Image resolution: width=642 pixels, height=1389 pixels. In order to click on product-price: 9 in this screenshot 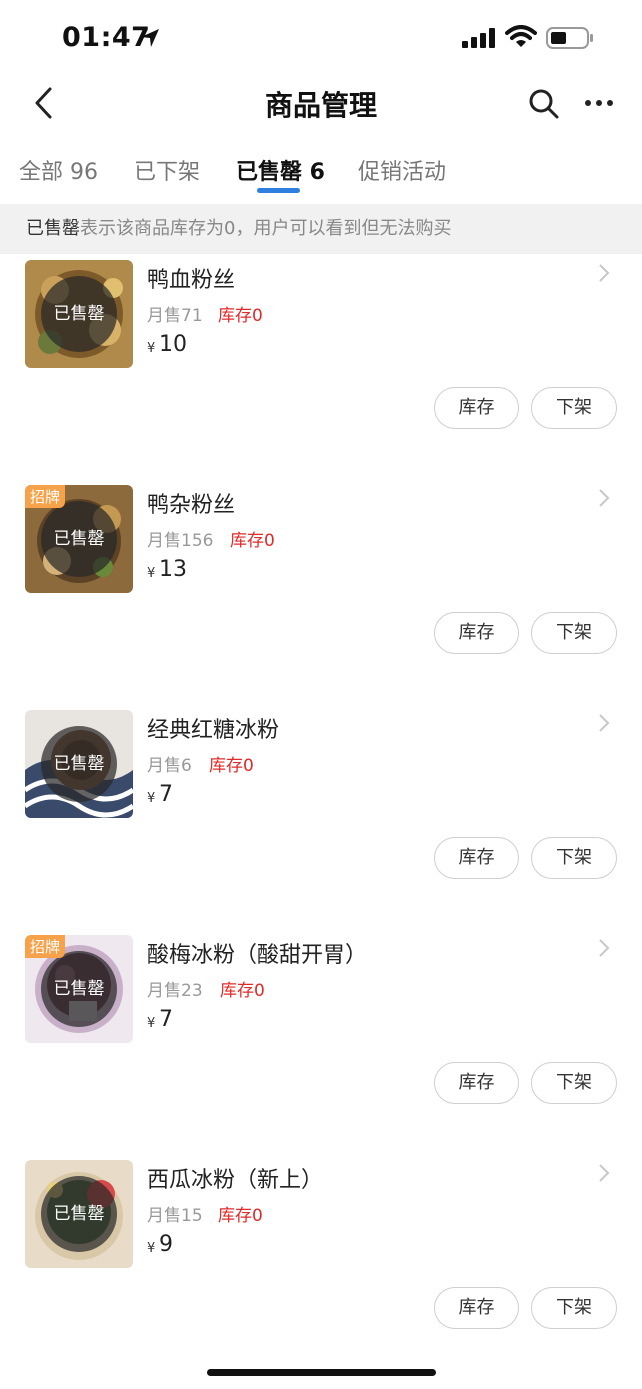, I will do `click(166, 1244)`.